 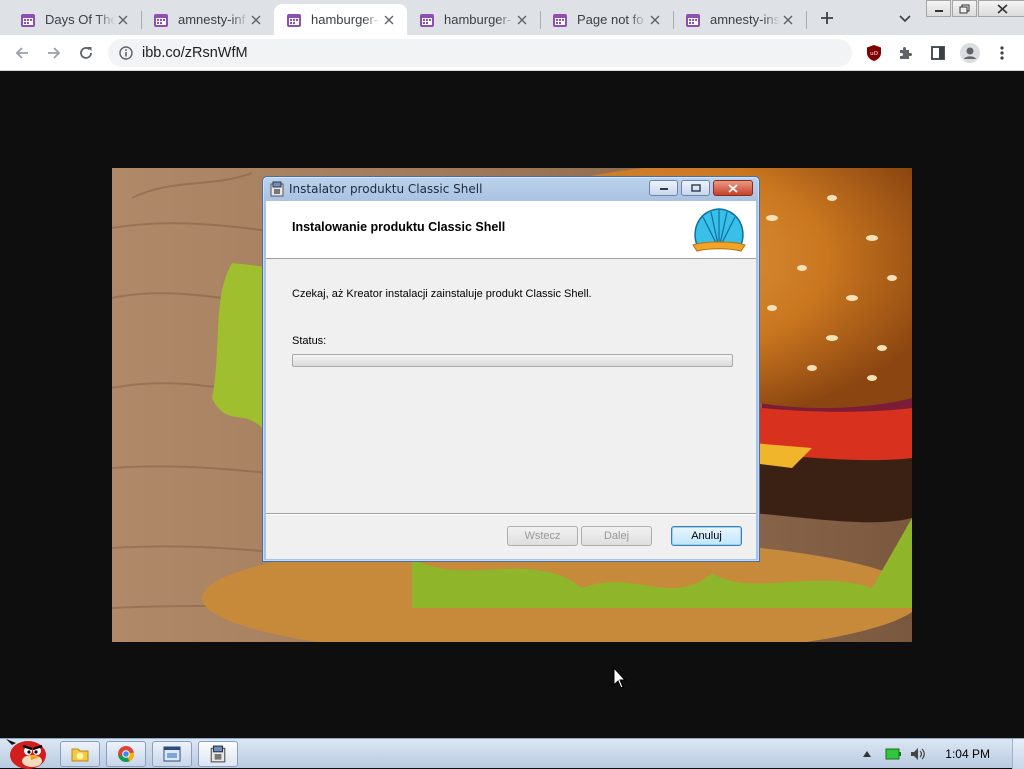 What do you see at coordinates (620, 678) in the screenshot?
I see `mouse-cursor-icon` at bounding box center [620, 678].